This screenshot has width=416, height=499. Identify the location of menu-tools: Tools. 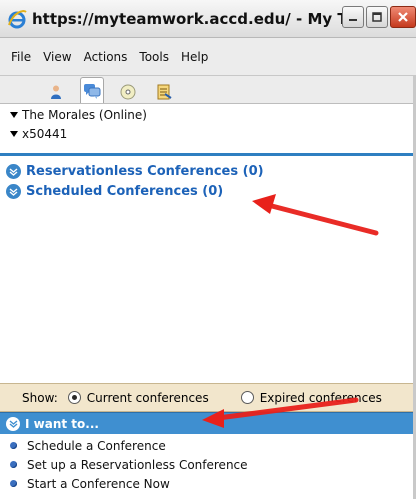
(154, 57).